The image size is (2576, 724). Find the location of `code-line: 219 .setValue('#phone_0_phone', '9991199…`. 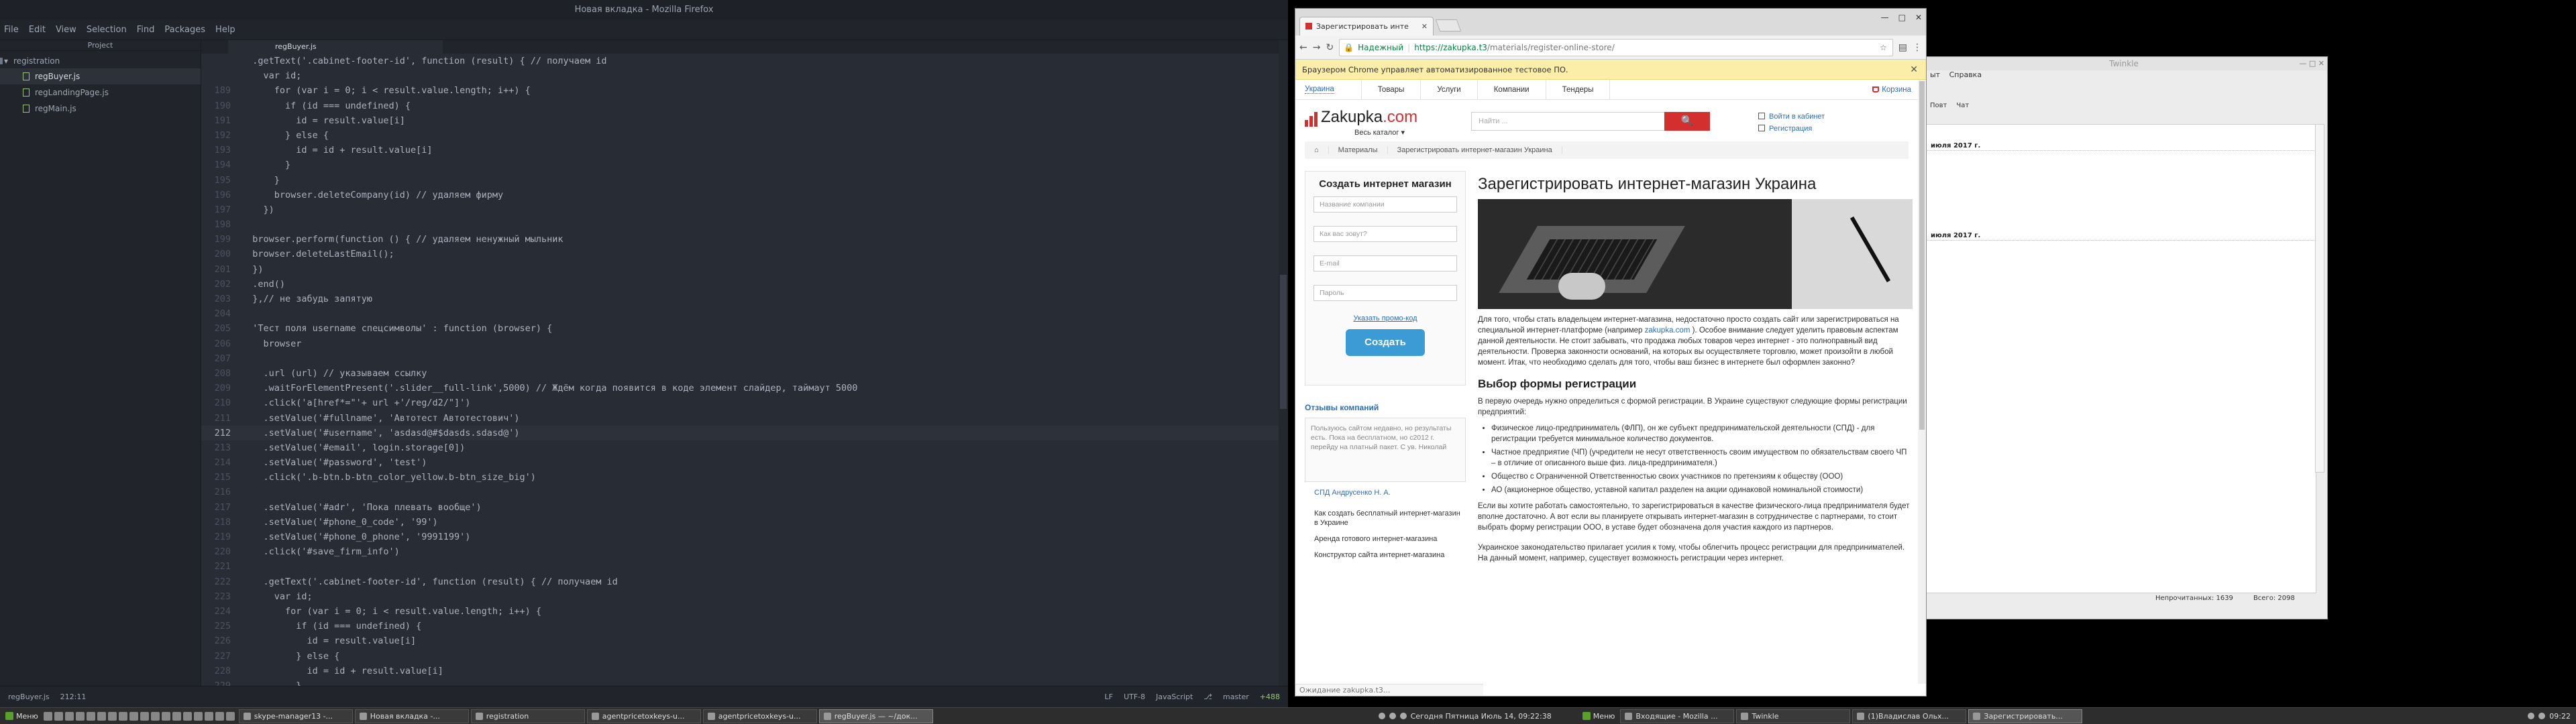

code-line: 219 .setValue('#phone_0_phone', '9991199… is located at coordinates (744, 537).